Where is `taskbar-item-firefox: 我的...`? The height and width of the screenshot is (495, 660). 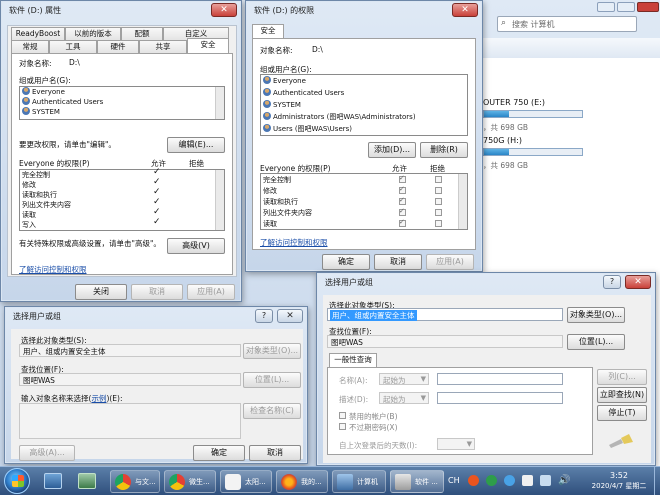 taskbar-item-firefox: 我的... is located at coordinates (302, 481).